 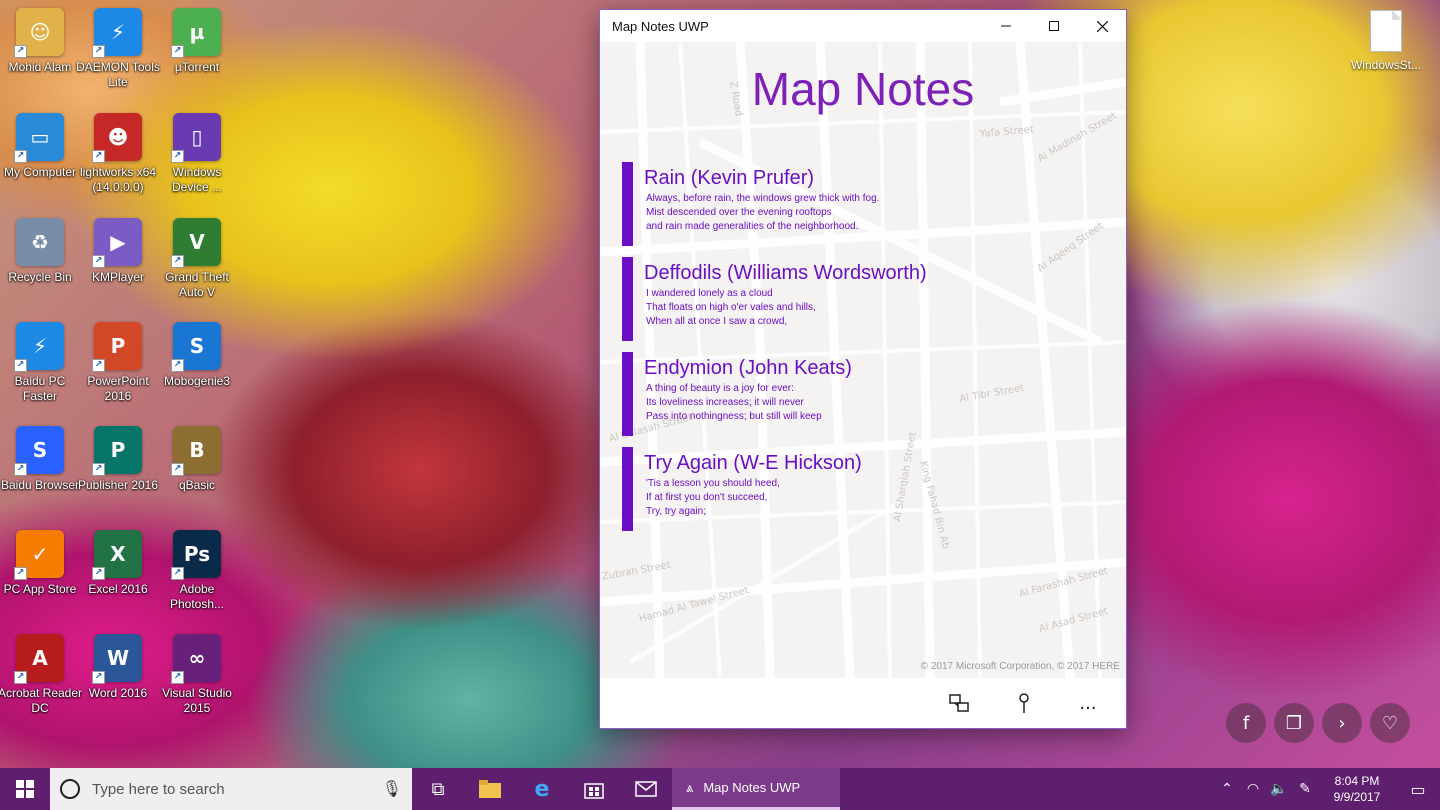 I want to click on desktop-icon-acrobat: A ↗ Acrobat Reader DC, so click(x=41, y=684).